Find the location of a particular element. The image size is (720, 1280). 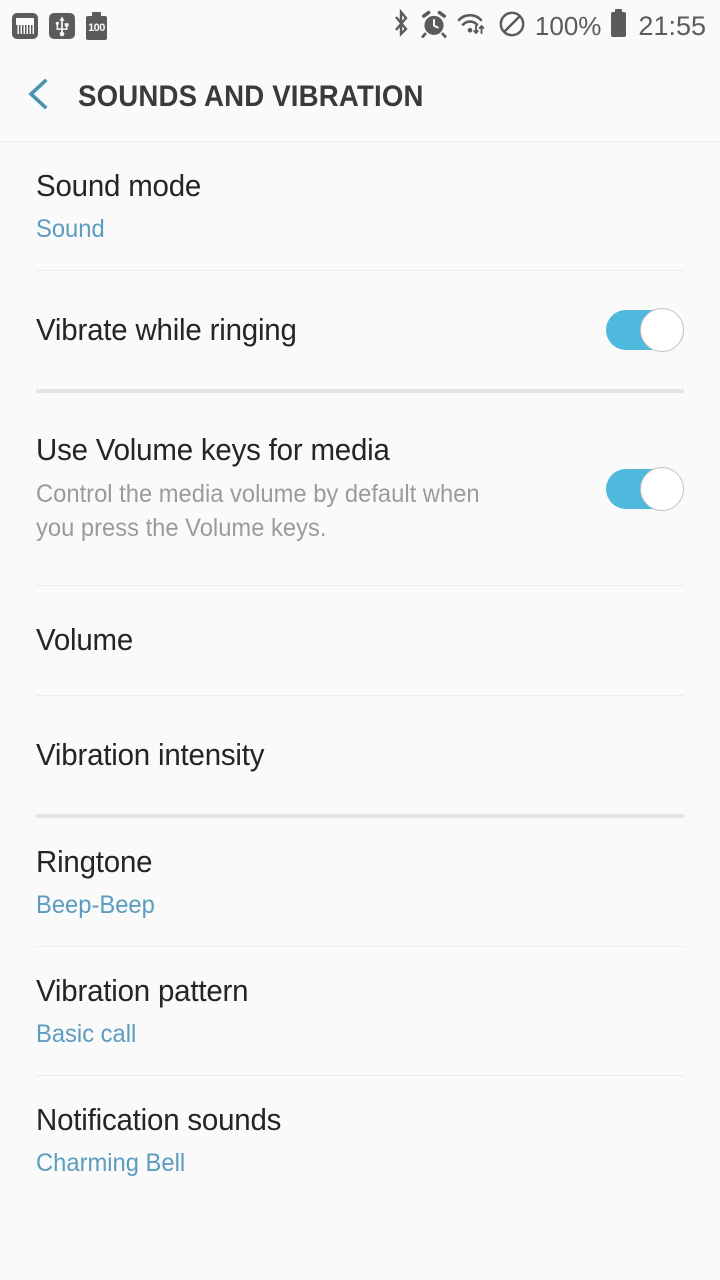

status-bar-right-icons: 100% 21:55 is located at coordinates (548, 26).